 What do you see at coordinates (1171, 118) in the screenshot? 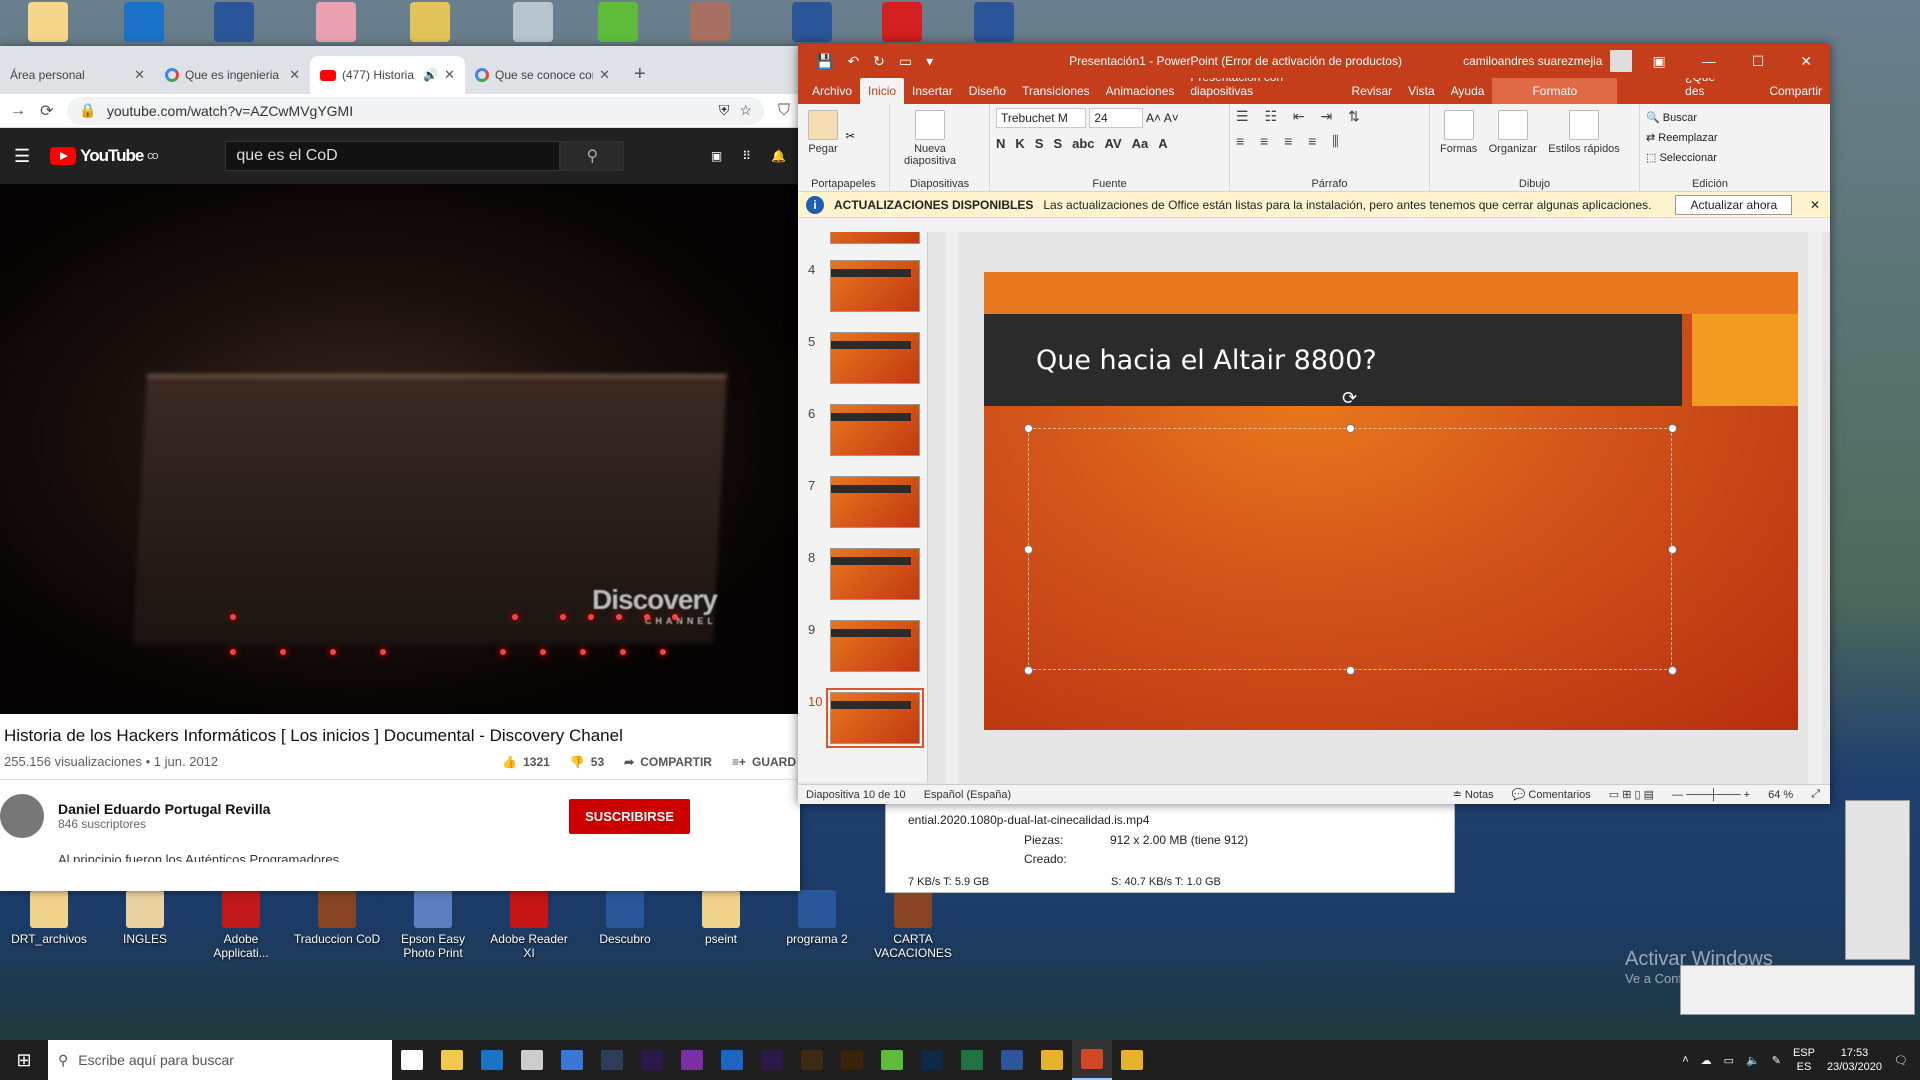
I see `shrink-font-icon: A˅` at bounding box center [1171, 118].